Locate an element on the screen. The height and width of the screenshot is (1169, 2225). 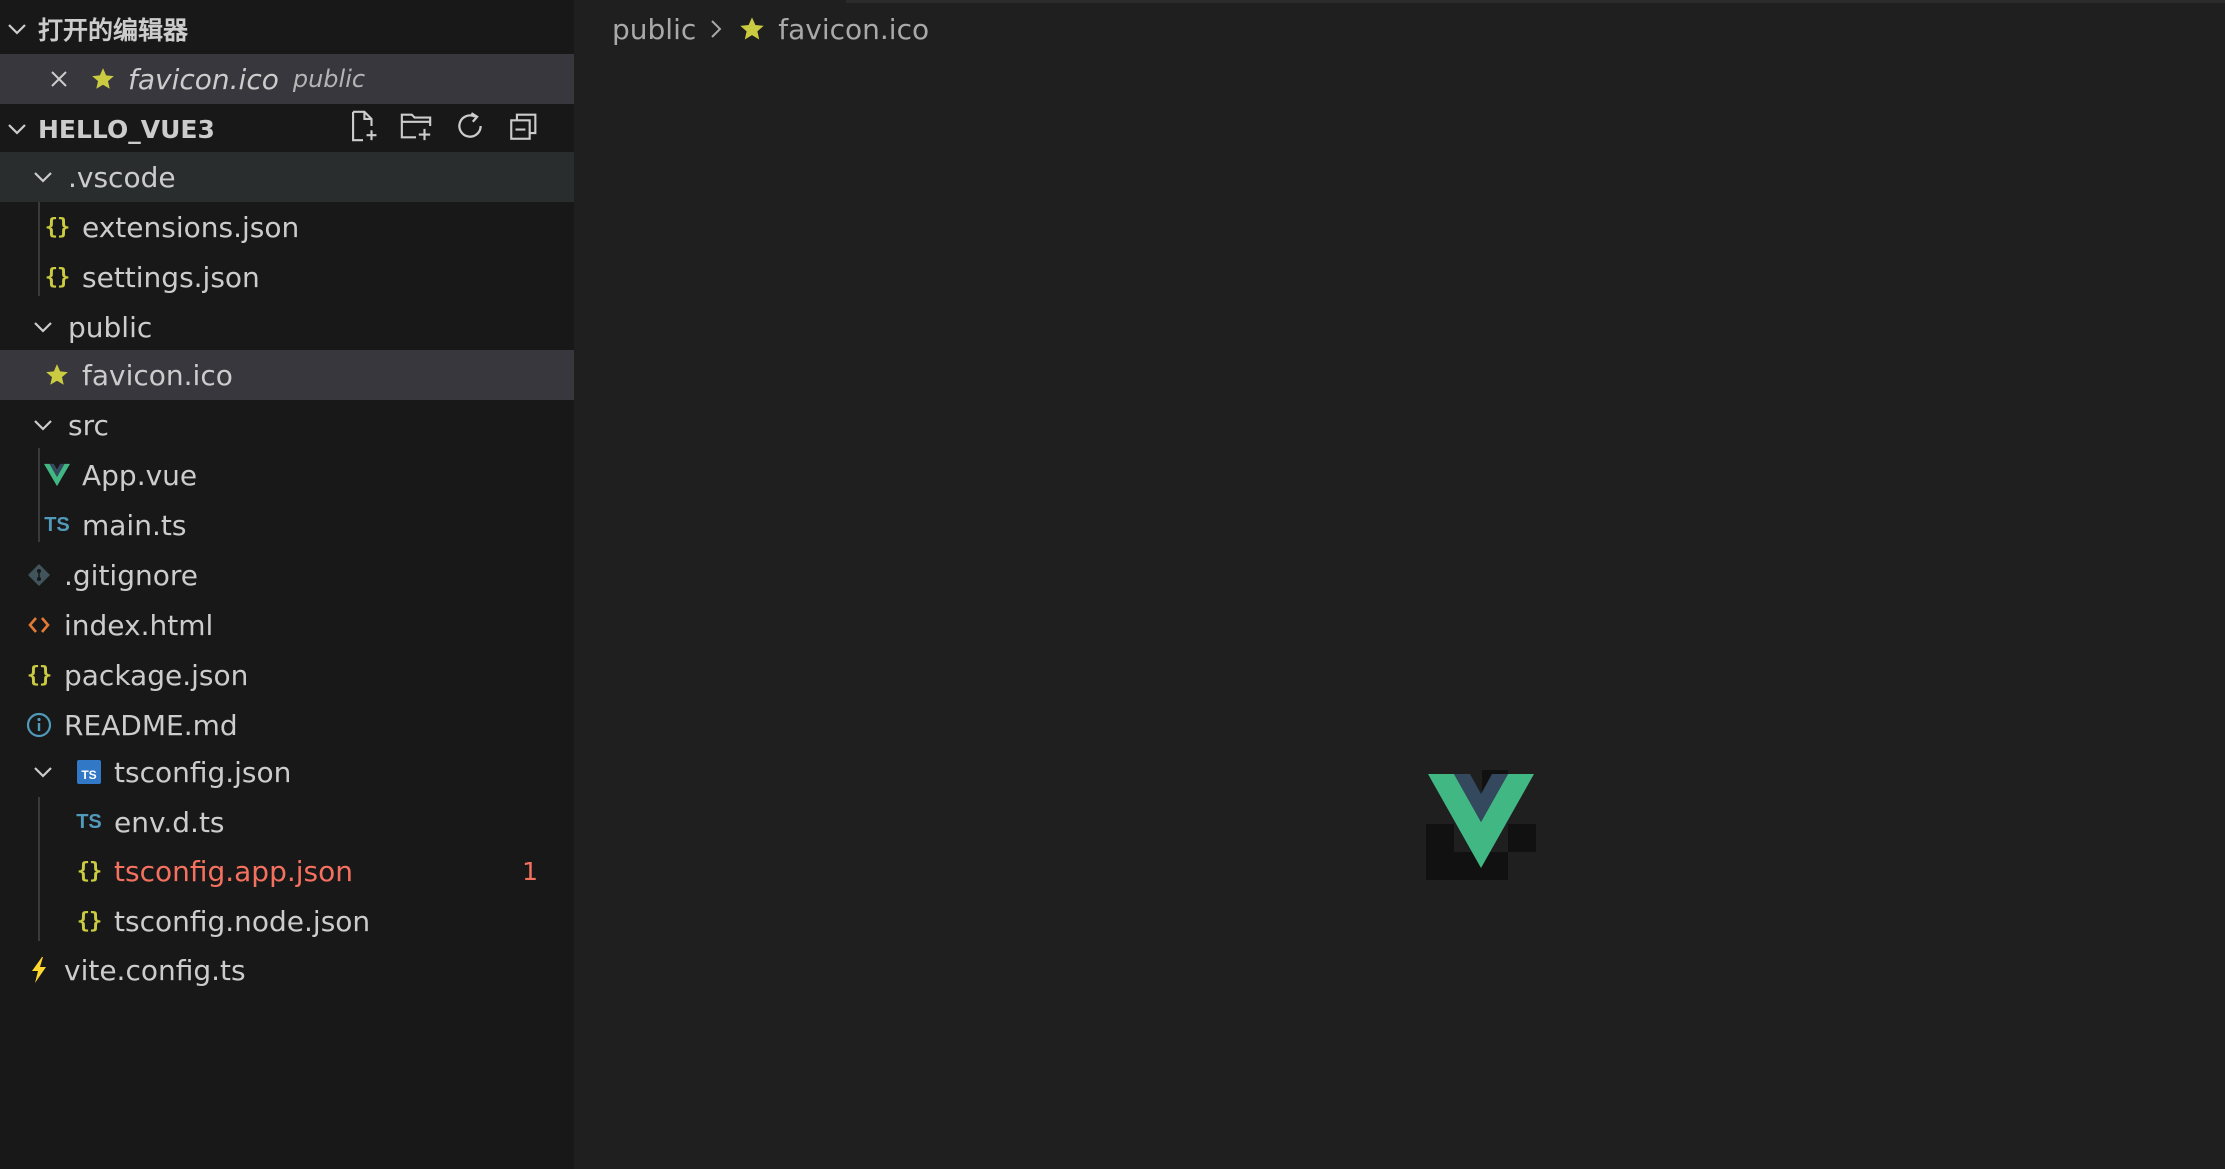
collapse-all-icon is located at coordinates (524, 126).